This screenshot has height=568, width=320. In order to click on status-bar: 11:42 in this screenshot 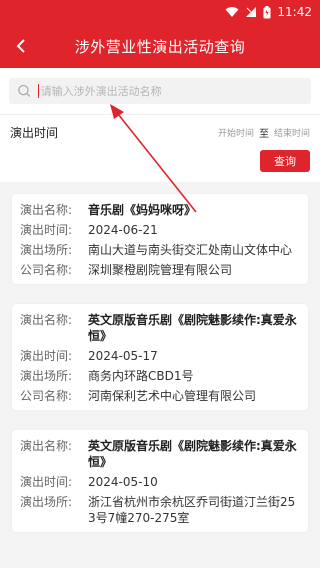, I will do `click(160, 12)`.